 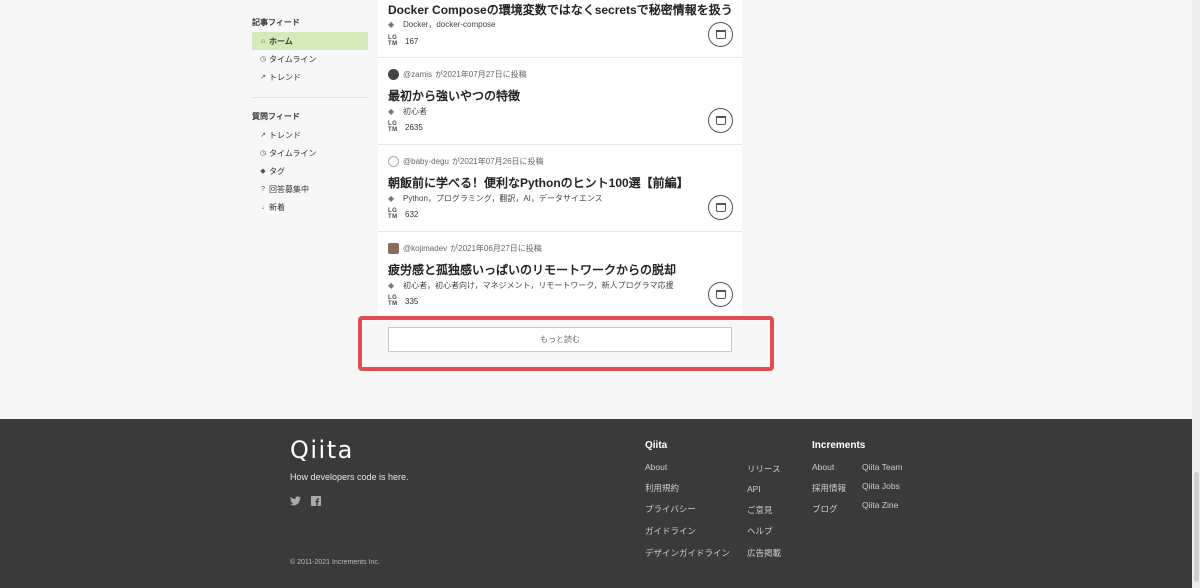 I want to click on article-title: 最初から強いやつの特徴, so click(x=454, y=95).